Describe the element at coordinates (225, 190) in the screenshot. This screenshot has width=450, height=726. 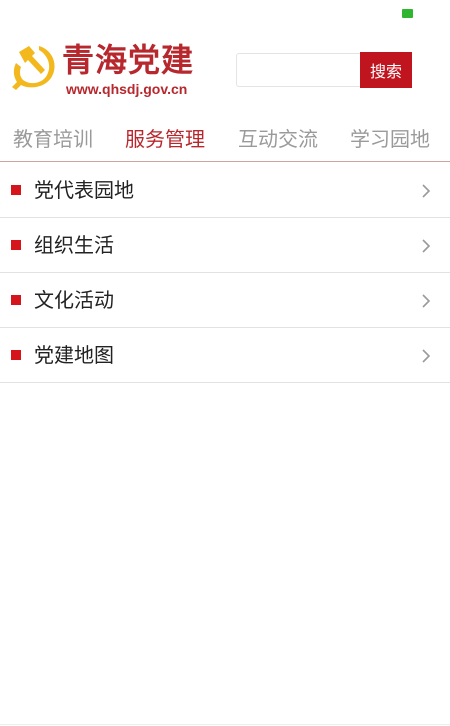
I see `menu-item-delegate-garden: 党代表园地` at that location.